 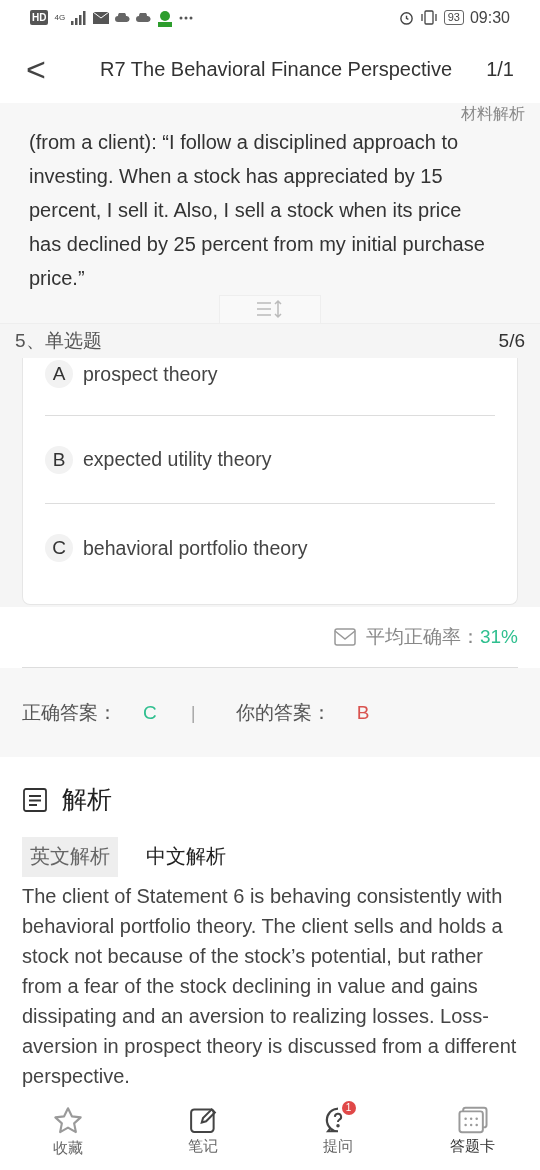 What do you see at coordinates (489, 17) in the screenshot?
I see `clock: 09:30` at bounding box center [489, 17].